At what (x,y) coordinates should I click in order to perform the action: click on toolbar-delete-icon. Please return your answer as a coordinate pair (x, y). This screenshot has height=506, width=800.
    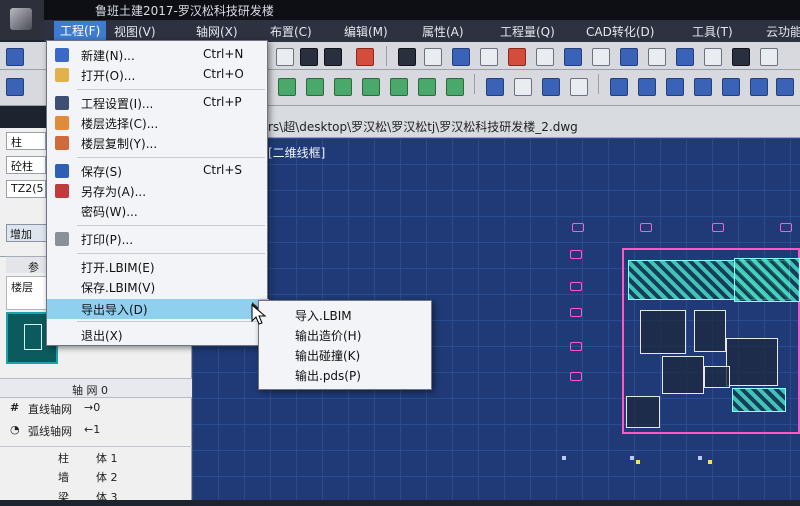
    Looking at the image, I should click on (545, 57).